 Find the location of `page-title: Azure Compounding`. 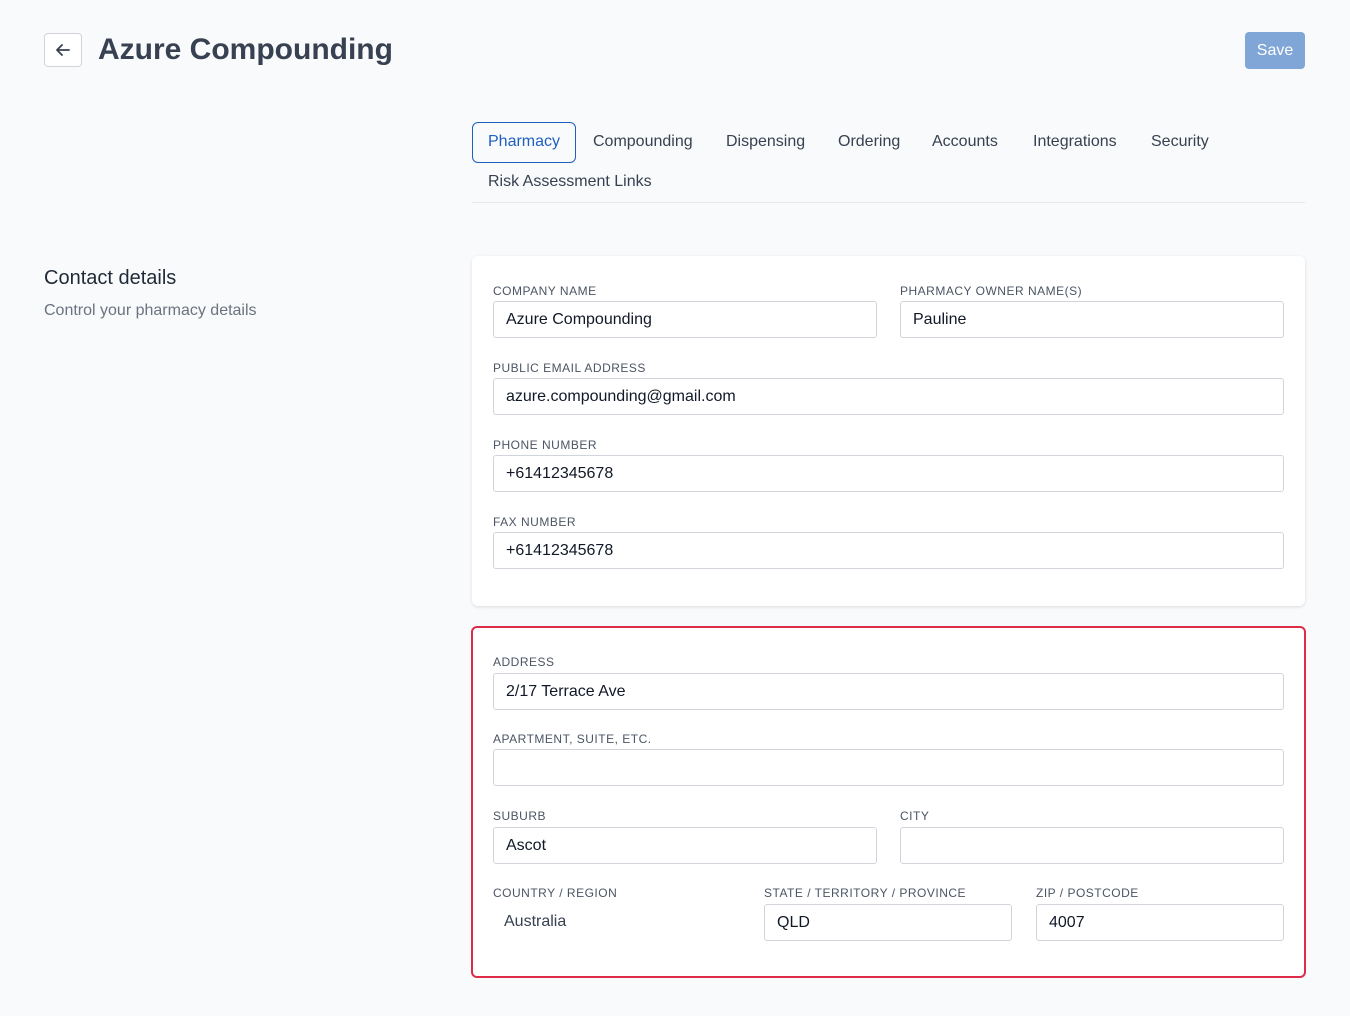

page-title: Azure Compounding is located at coordinates (245, 49).